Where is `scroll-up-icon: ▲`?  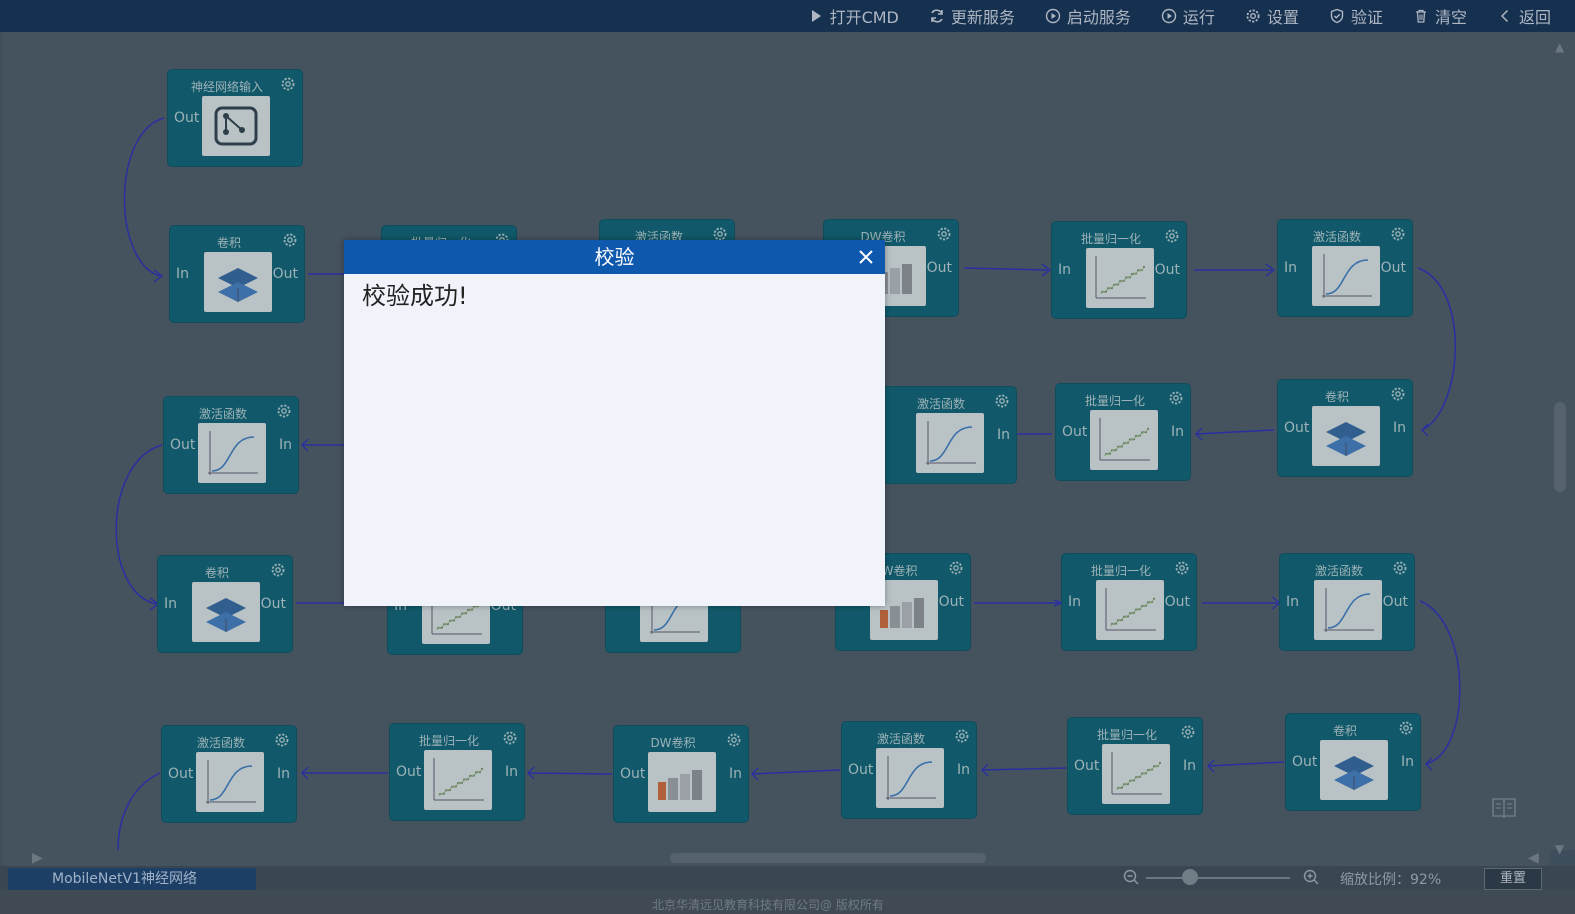 scroll-up-icon: ▲ is located at coordinates (1559, 47).